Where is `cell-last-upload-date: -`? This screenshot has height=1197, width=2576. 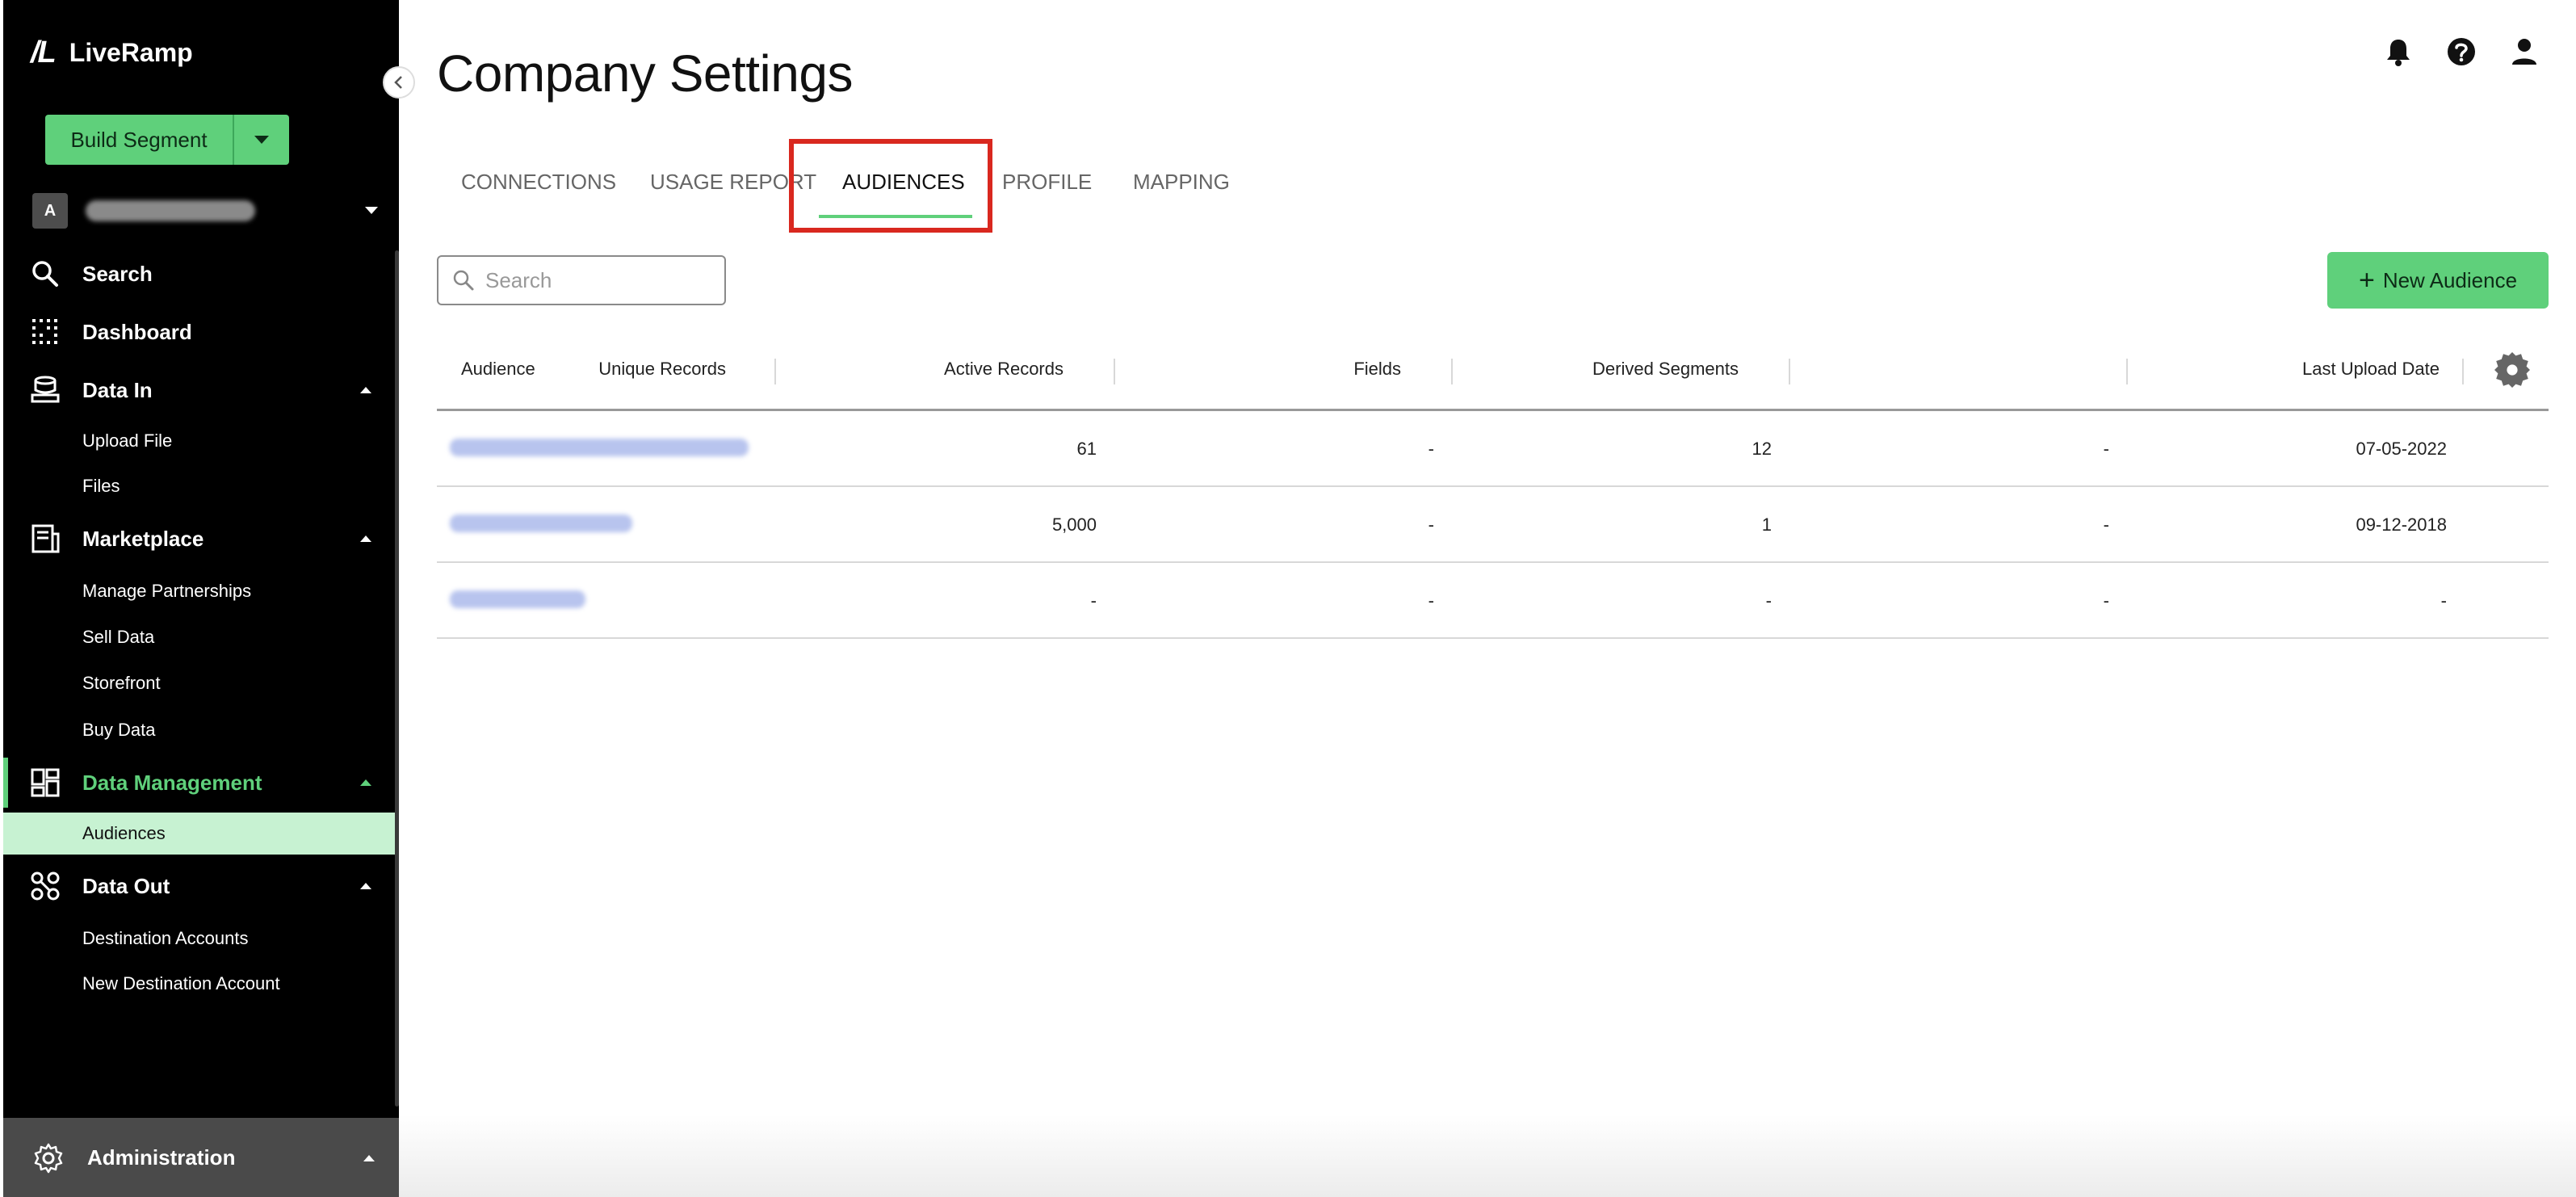 cell-last-upload-date: - is located at coordinates (2443, 600).